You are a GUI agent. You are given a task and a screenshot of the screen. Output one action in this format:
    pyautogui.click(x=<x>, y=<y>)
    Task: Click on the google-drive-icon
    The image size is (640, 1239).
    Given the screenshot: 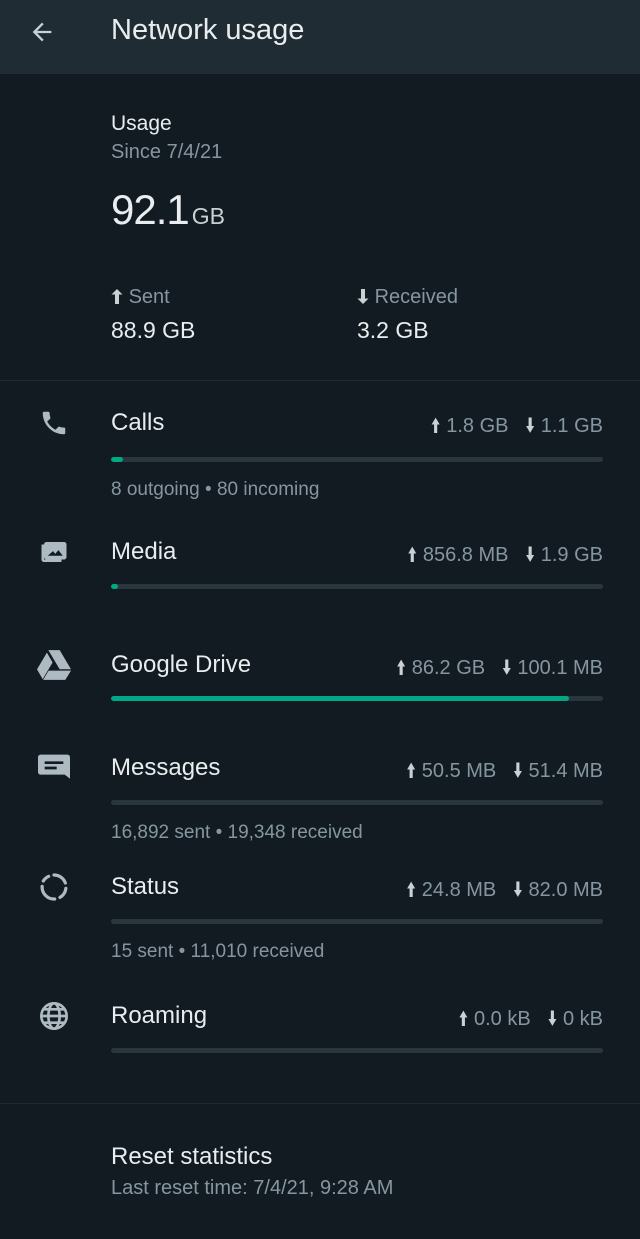 What is the action you would take?
    pyautogui.click(x=54, y=665)
    